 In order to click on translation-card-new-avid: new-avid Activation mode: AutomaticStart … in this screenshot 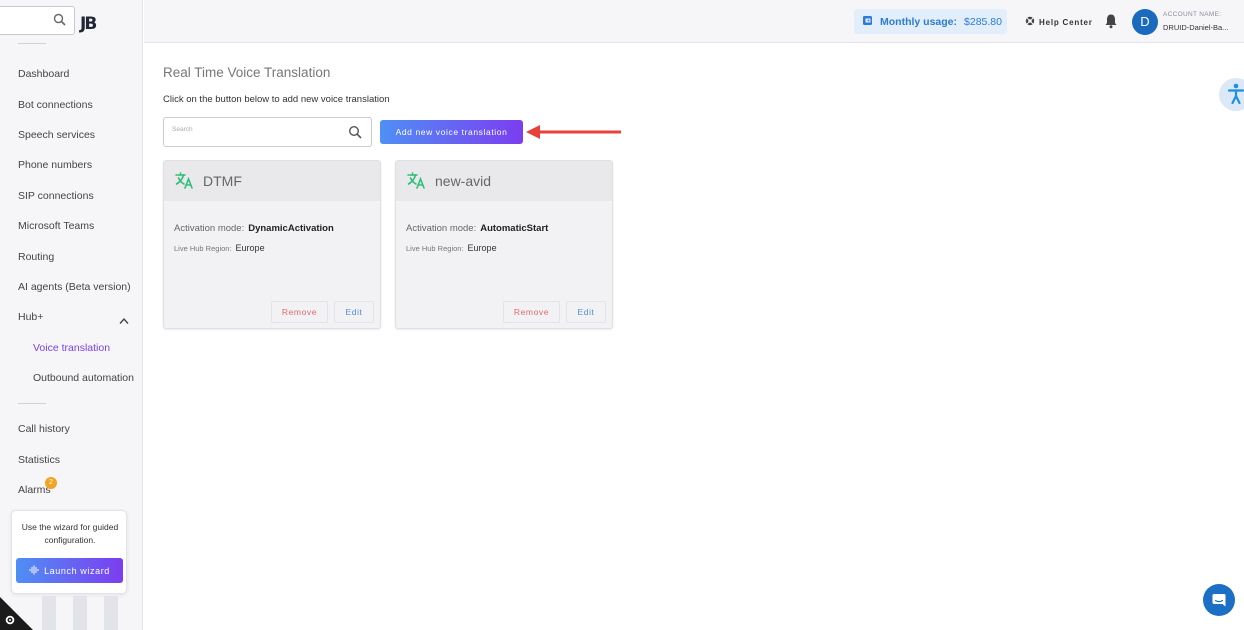, I will do `click(504, 244)`.